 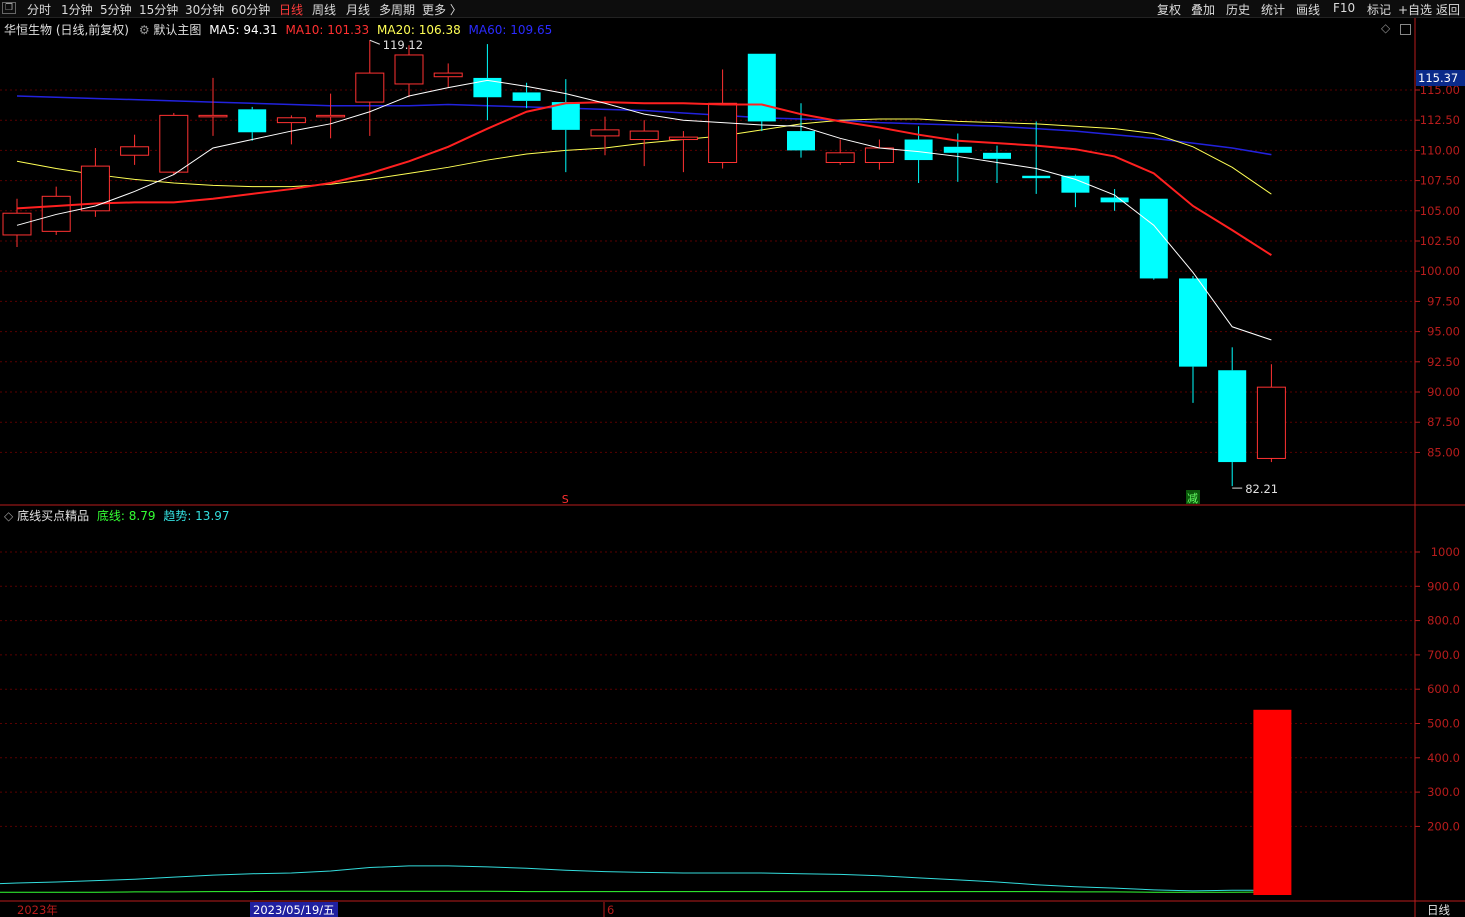 What do you see at coordinates (1438, 78) in the screenshot?
I see `current-price-label: 115.37` at bounding box center [1438, 78].